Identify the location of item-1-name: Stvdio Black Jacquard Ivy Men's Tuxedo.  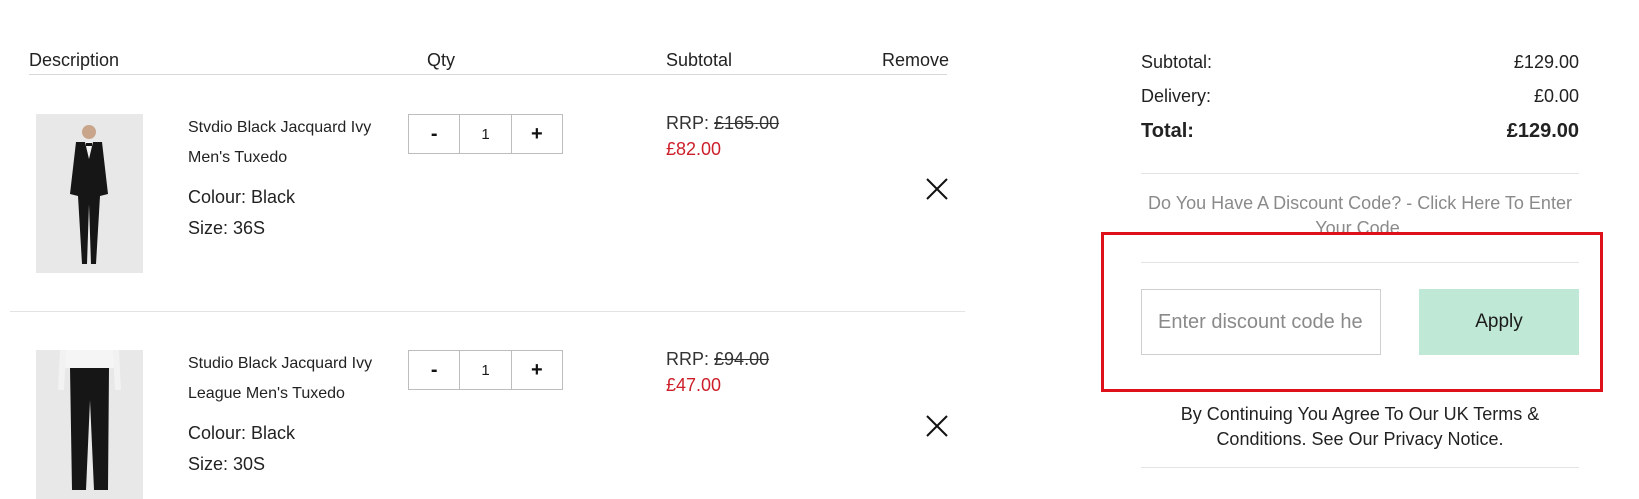
(288, 143).